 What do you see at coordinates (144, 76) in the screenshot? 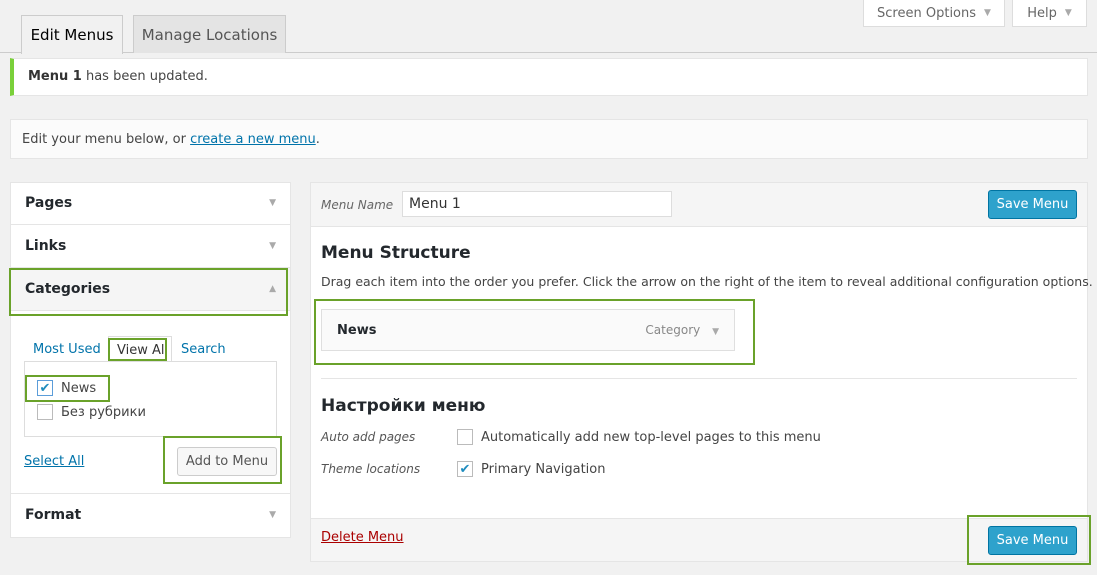
I see `notice-text: has been updated.` at bounding box center [144, 76].